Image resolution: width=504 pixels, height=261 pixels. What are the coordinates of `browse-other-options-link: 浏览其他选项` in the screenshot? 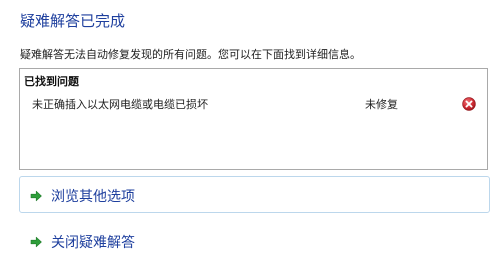 It's located at (139, 196).